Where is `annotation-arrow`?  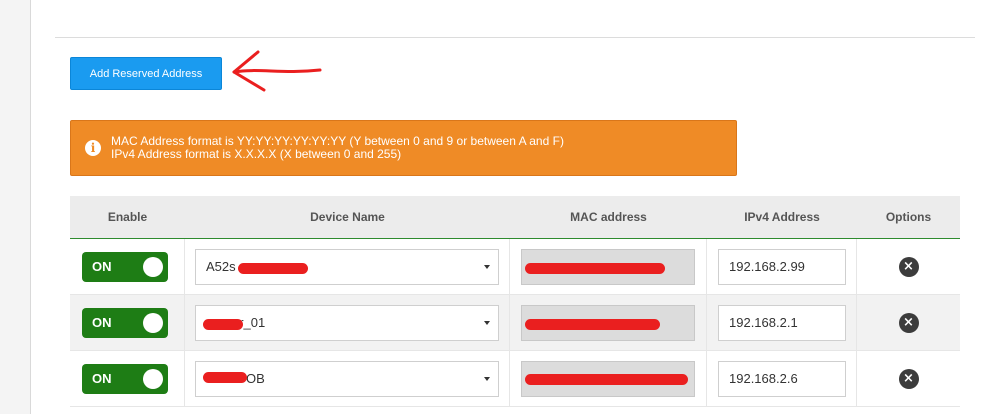 annotation-arrow is located at coordinates (277, 71).